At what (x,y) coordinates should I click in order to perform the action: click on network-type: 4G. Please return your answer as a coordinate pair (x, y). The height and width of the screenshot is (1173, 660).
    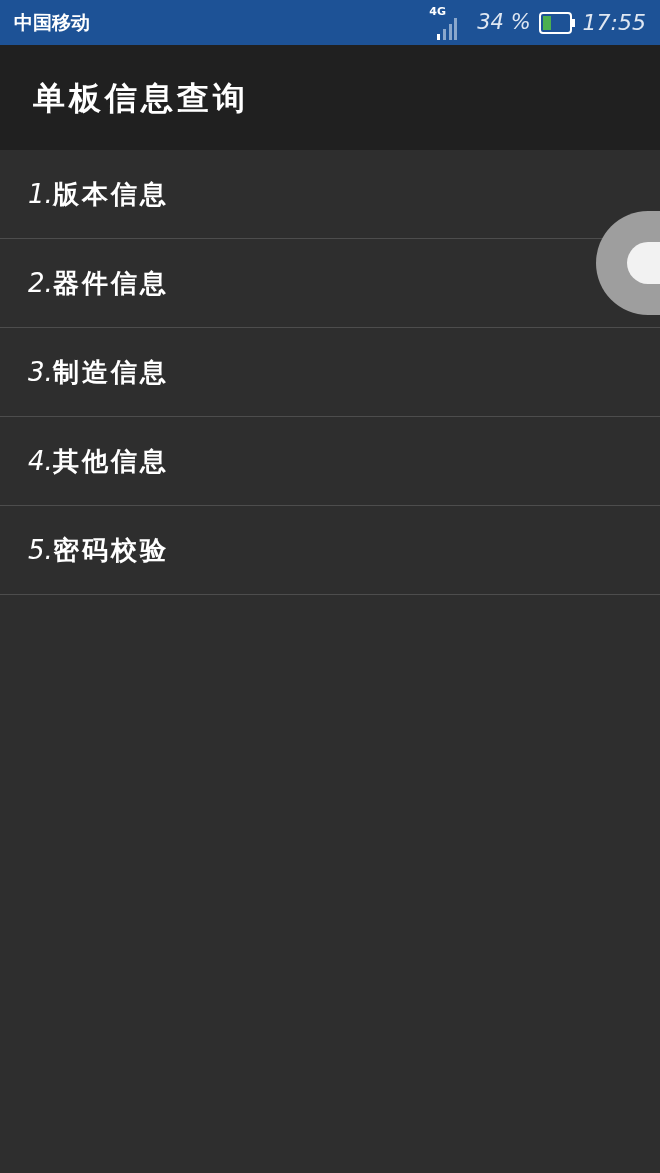
    Looking at the image, I should click on (437, 11).